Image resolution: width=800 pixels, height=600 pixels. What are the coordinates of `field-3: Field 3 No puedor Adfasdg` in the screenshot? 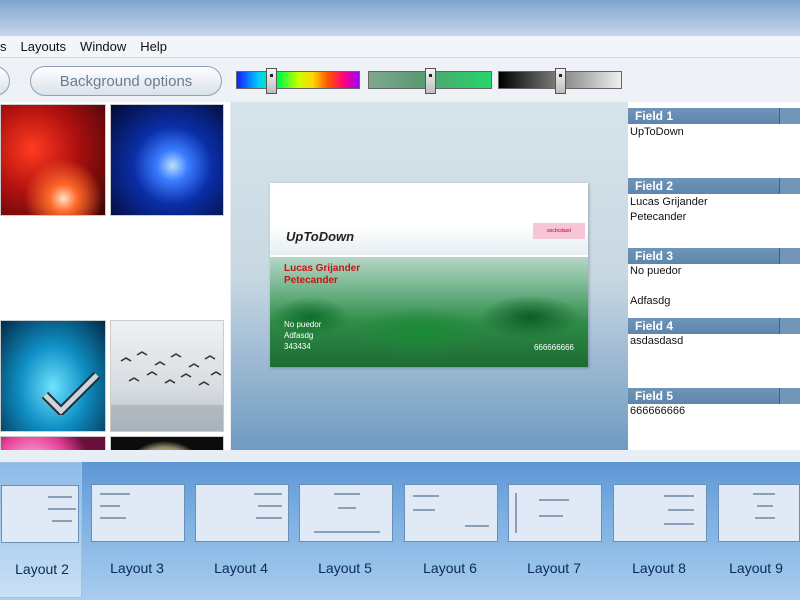 It's located at (714, 277).